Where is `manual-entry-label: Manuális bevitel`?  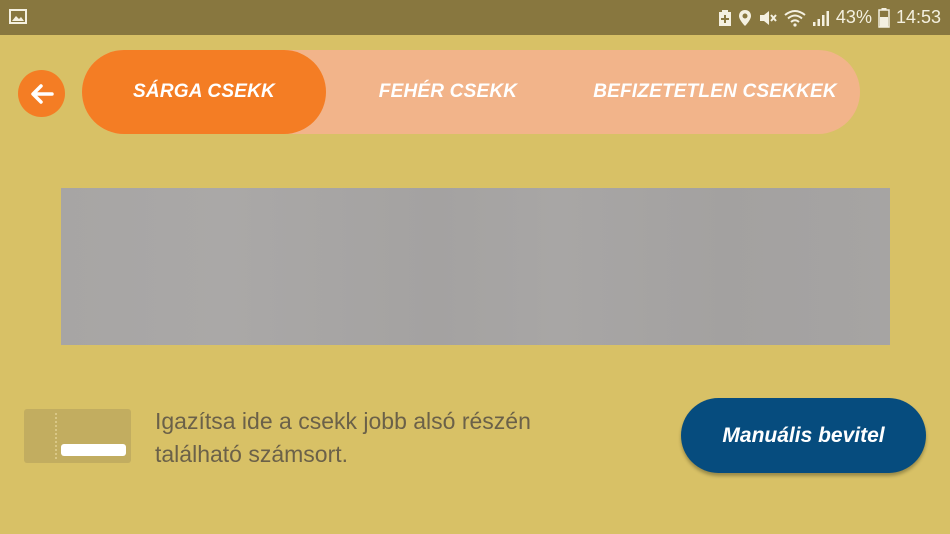
manual-entry-label: Manuális bevitel is located at coordinates (803, 435).